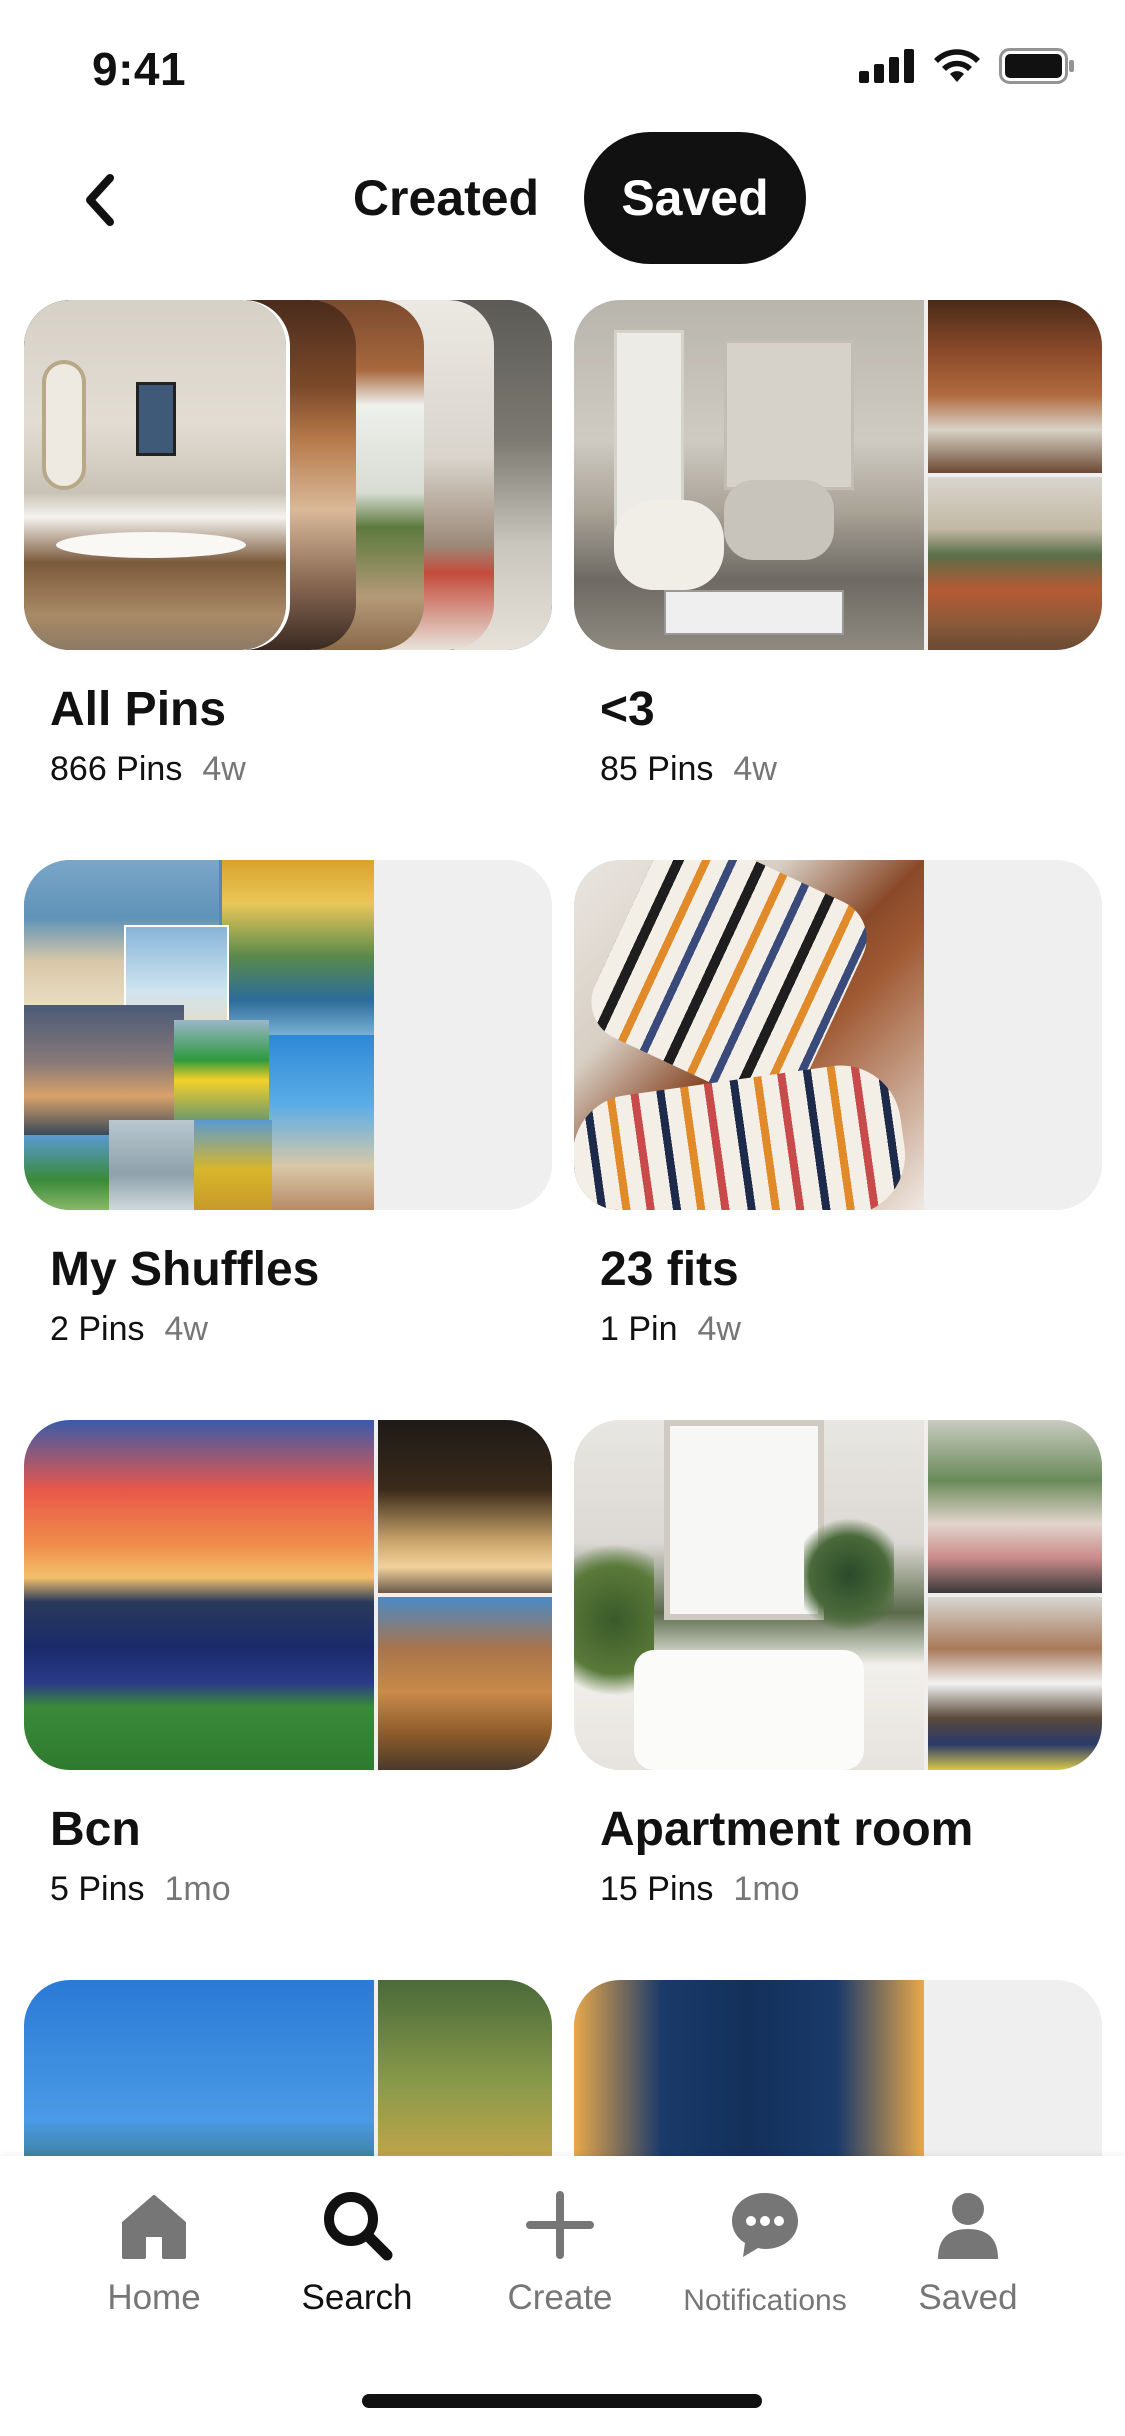 This screenshot has width=1125, height=2436. I want to click on plus-icon, so click(560, 2225).